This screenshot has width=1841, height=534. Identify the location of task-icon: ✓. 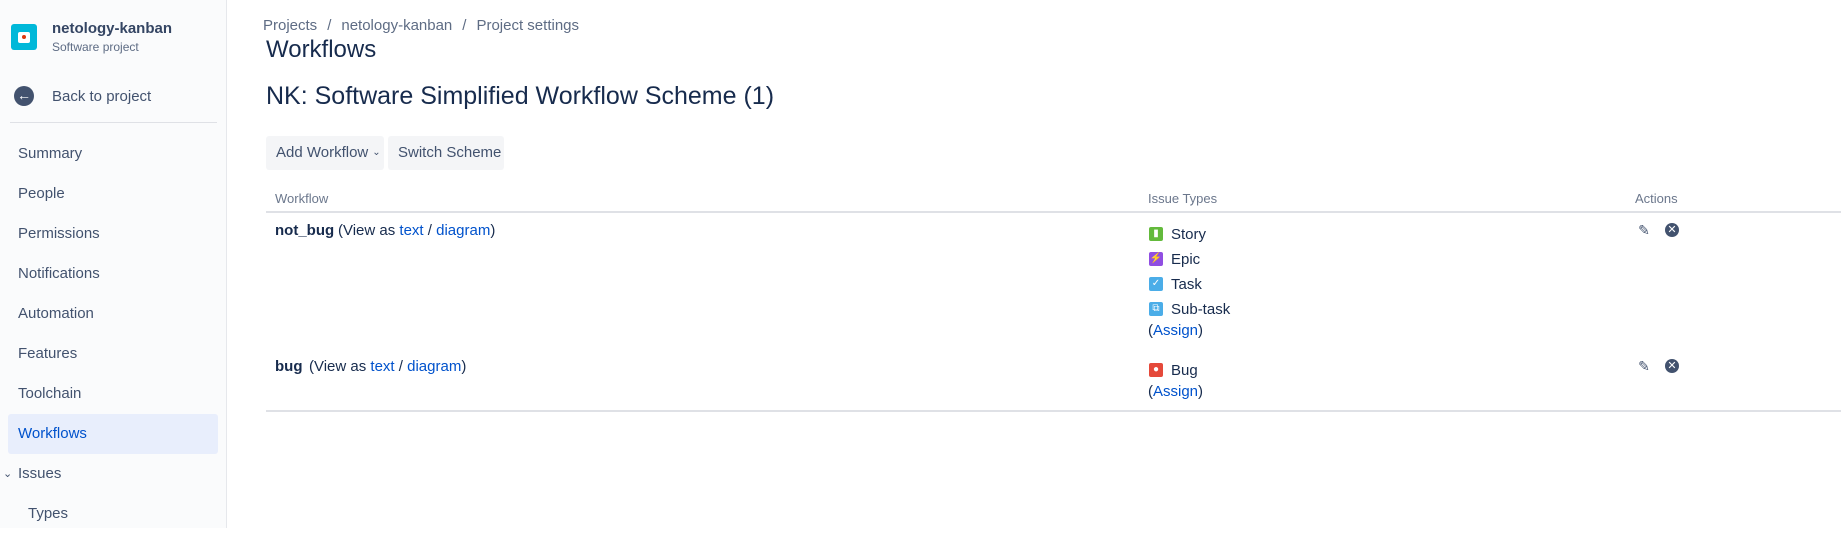
(1156, 284).